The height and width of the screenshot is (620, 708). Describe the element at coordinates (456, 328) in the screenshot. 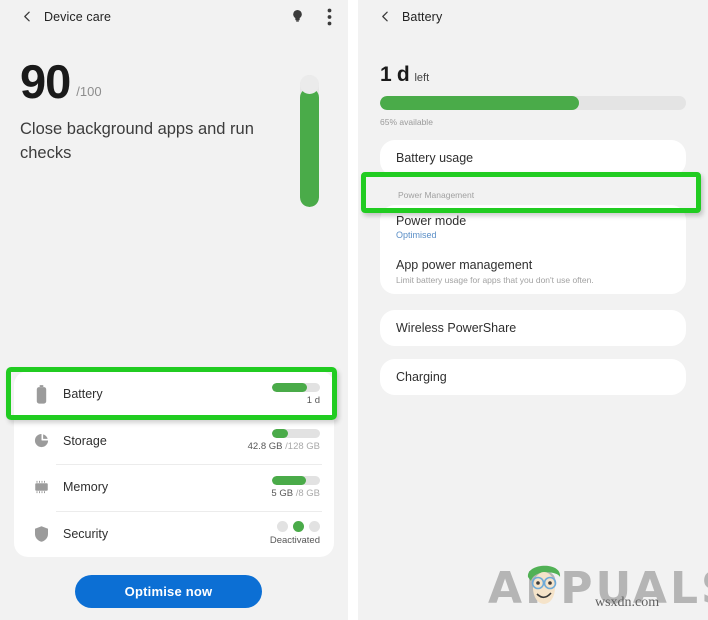

I see `wireless-powershare-label: Wireless PowerShare` at that location.